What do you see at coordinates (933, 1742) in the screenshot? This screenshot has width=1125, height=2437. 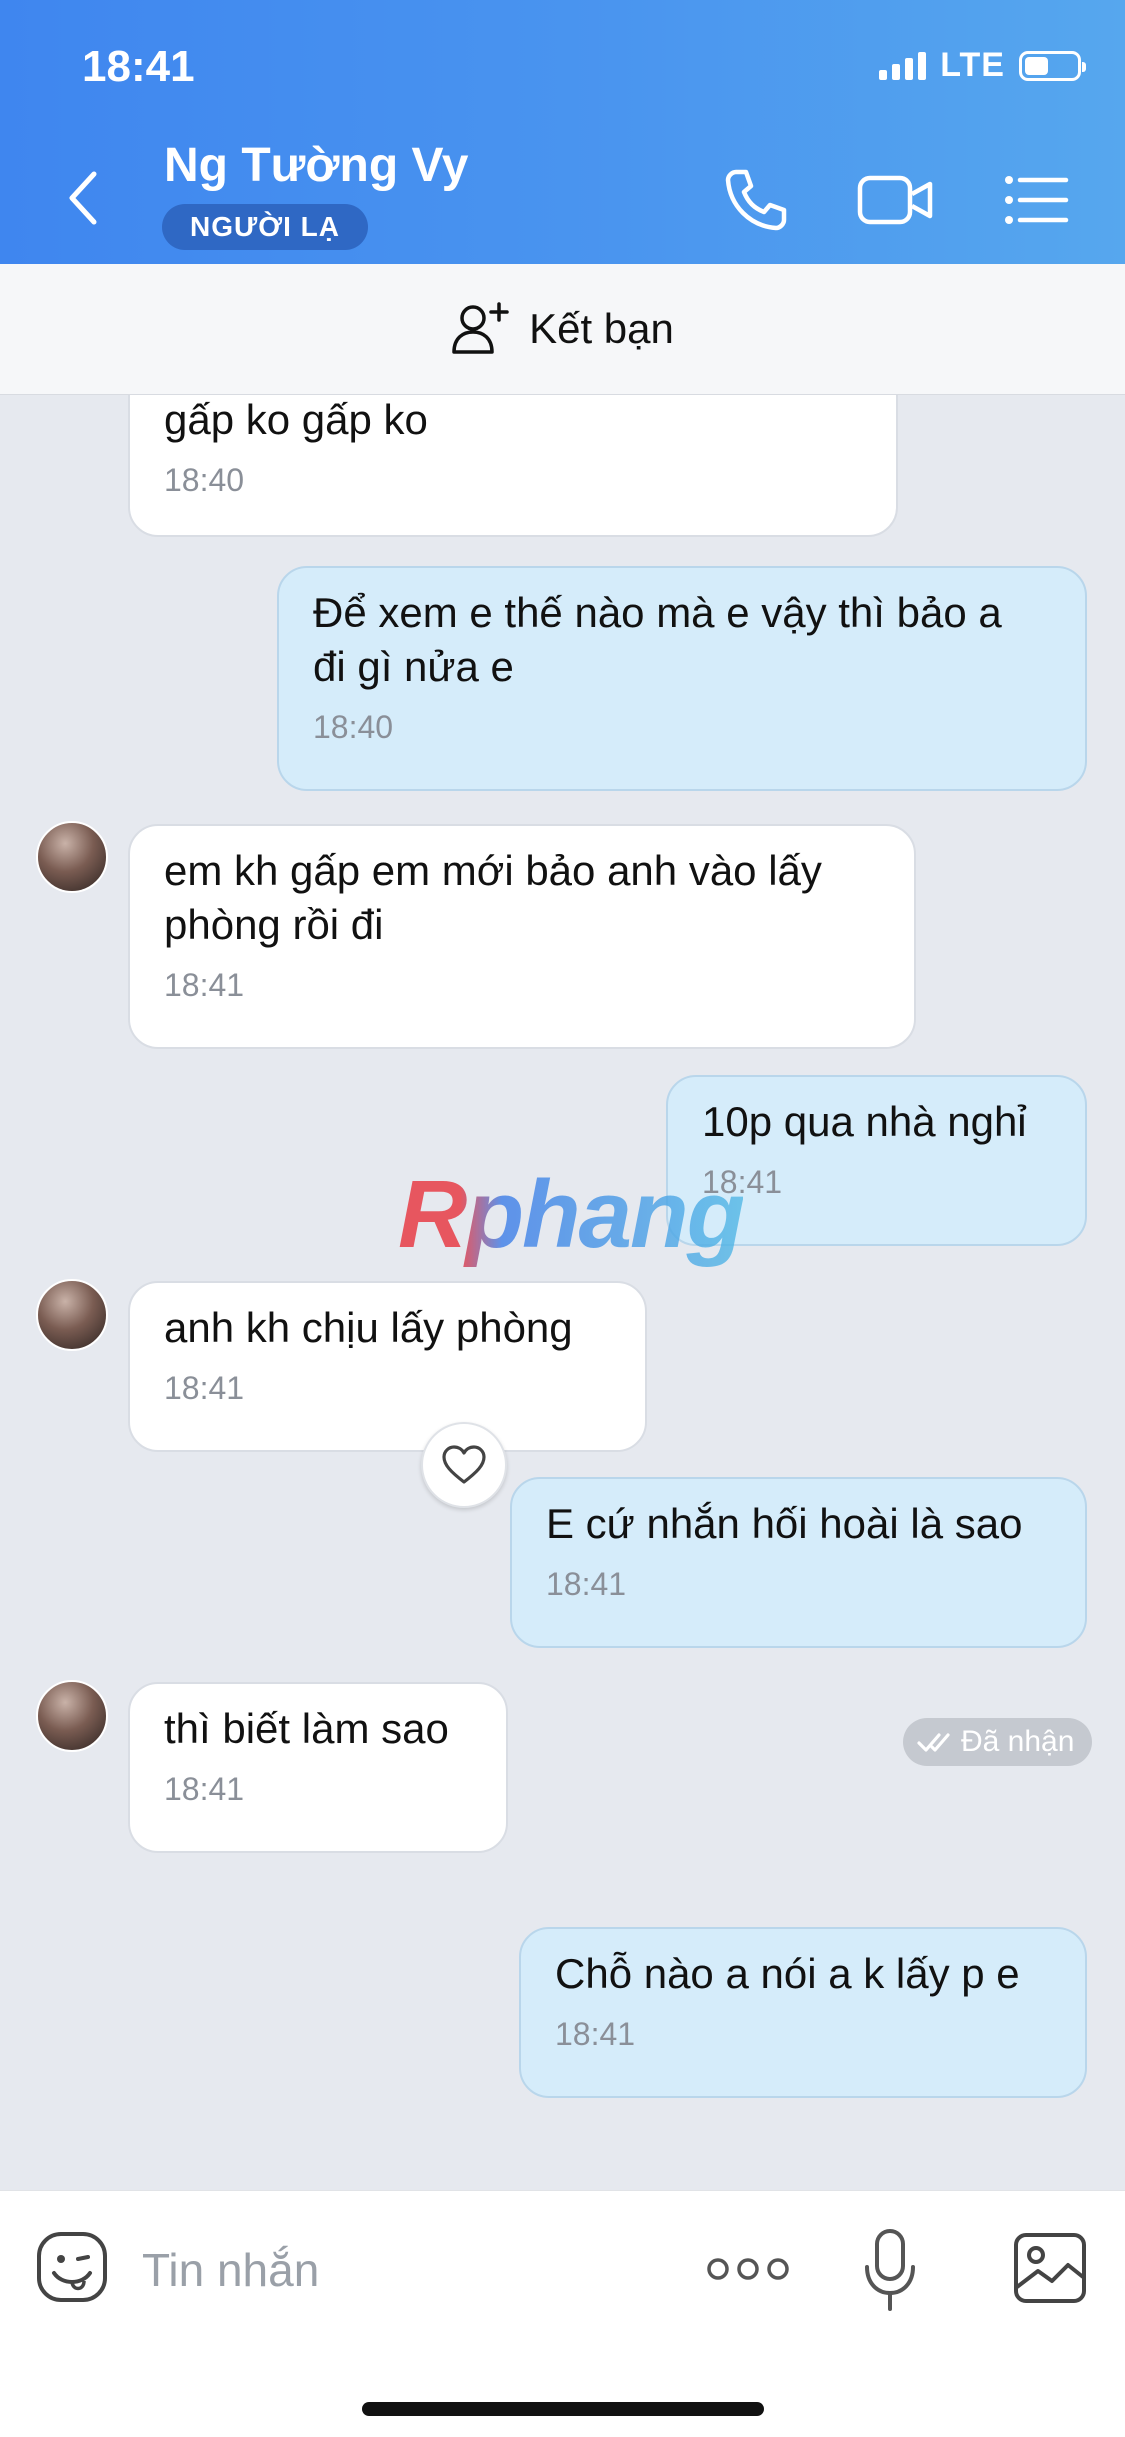 I see `double-check-icon` at bounding box center [933, 1742].